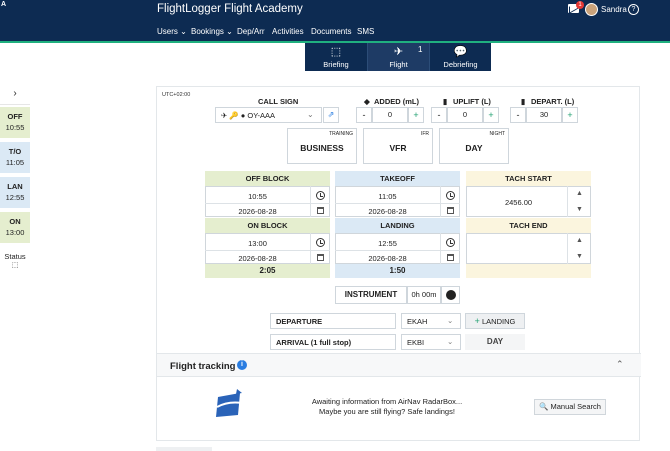 The height and width of the screenshot is (451, 670). What do you see at coordinates (15, 221) in the screenshot?
I see `summary-on-title: ON` at bounding box center [15, 221].